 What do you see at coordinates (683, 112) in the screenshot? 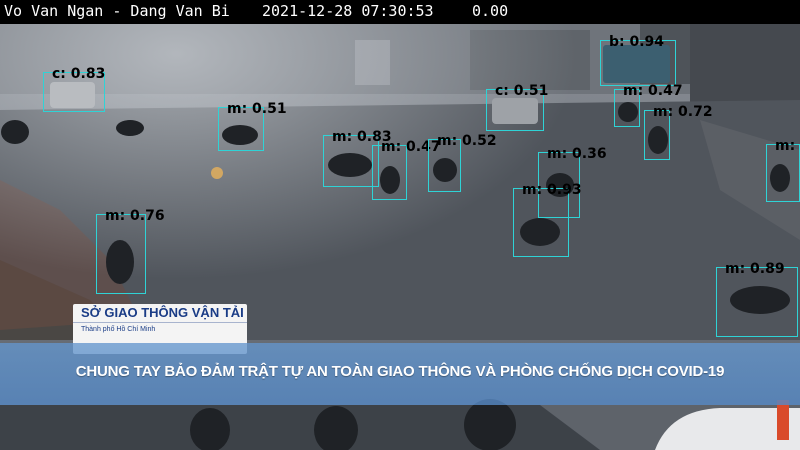
I see `detection-label: m: 0.72` at bounding box center [683, 112].